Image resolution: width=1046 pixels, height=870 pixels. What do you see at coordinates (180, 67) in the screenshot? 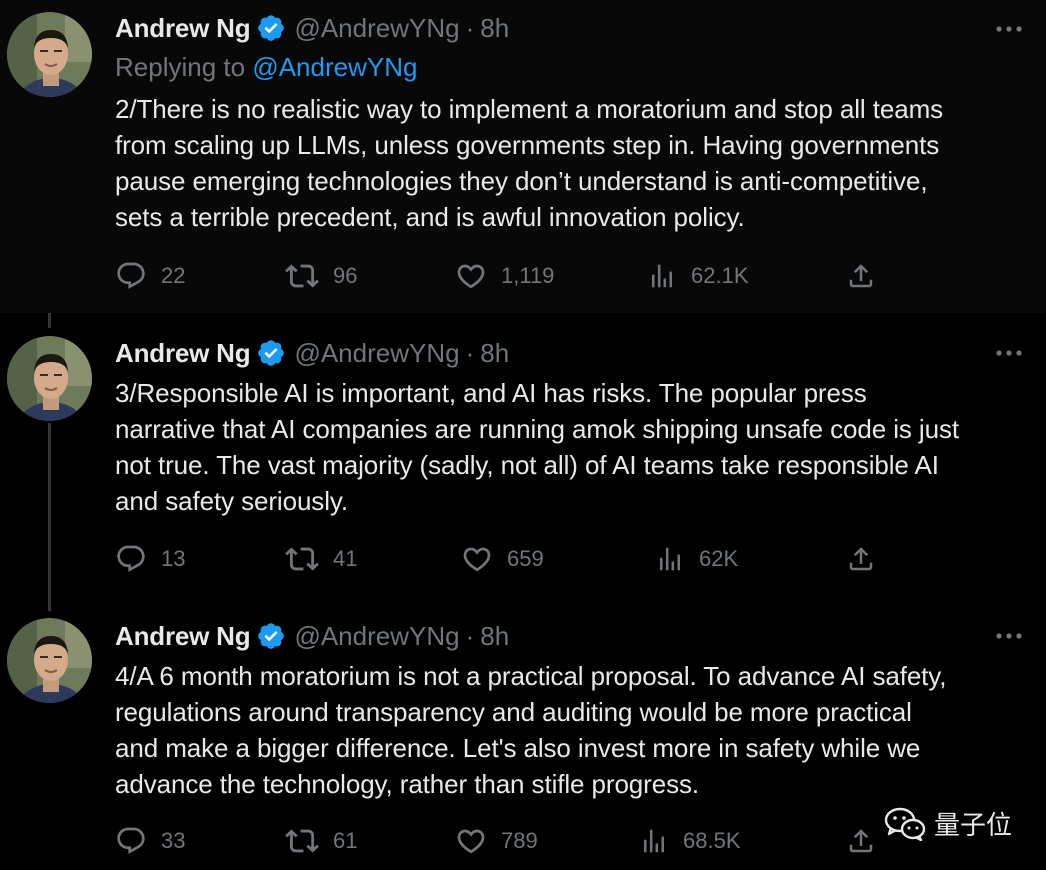
I see `replying-prefix: Replying to` at bounding box center [180, 67].